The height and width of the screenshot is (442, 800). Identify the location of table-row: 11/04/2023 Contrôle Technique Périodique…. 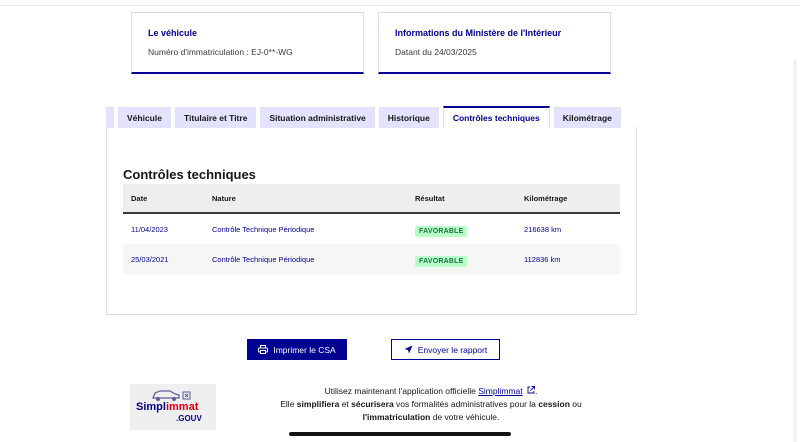
(371, 229).